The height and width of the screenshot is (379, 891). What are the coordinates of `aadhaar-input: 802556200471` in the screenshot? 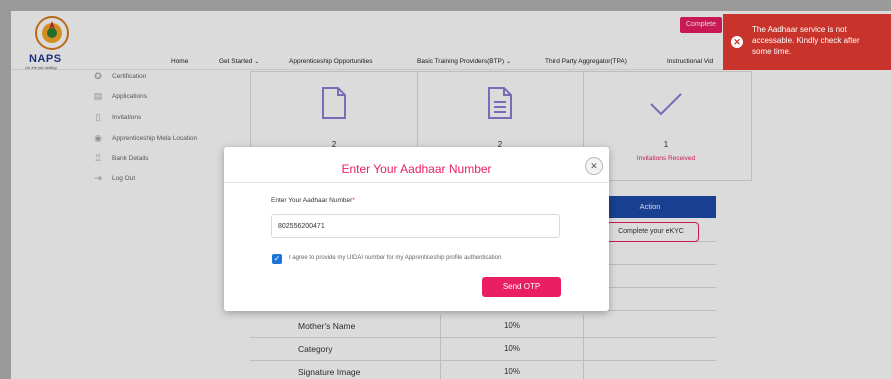 It's located at (415, 226).